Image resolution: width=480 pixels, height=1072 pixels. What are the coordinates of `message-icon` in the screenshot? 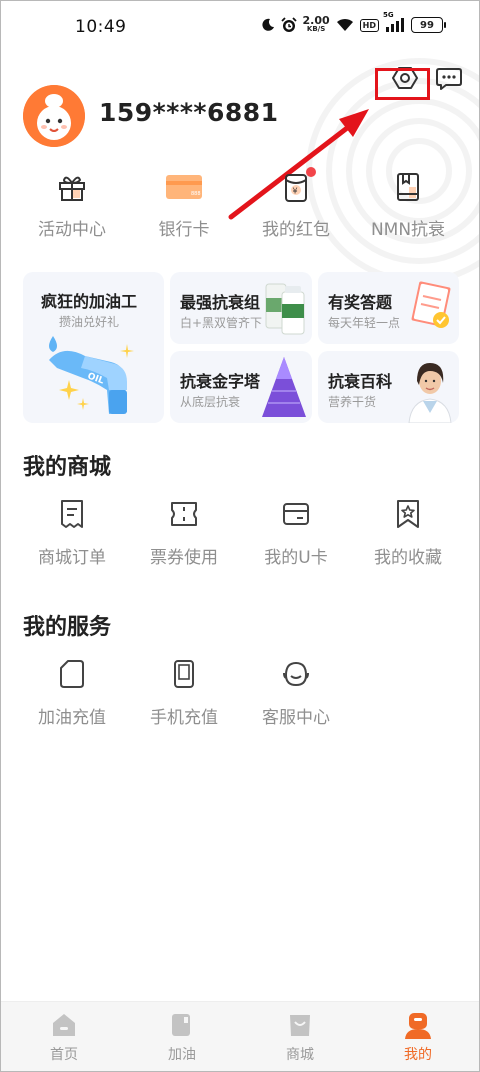 It's located at (449, 79).